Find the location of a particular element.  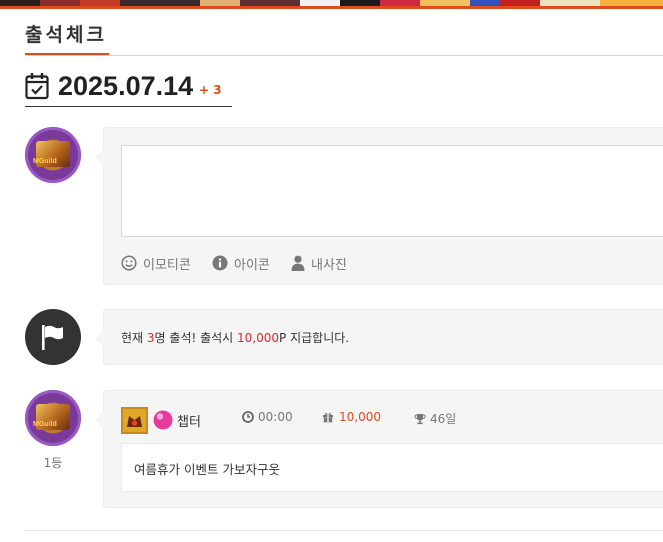

entry-message-box: 여름휴가 이벤트 가보자구웃 is located at coordinates (392, 467).